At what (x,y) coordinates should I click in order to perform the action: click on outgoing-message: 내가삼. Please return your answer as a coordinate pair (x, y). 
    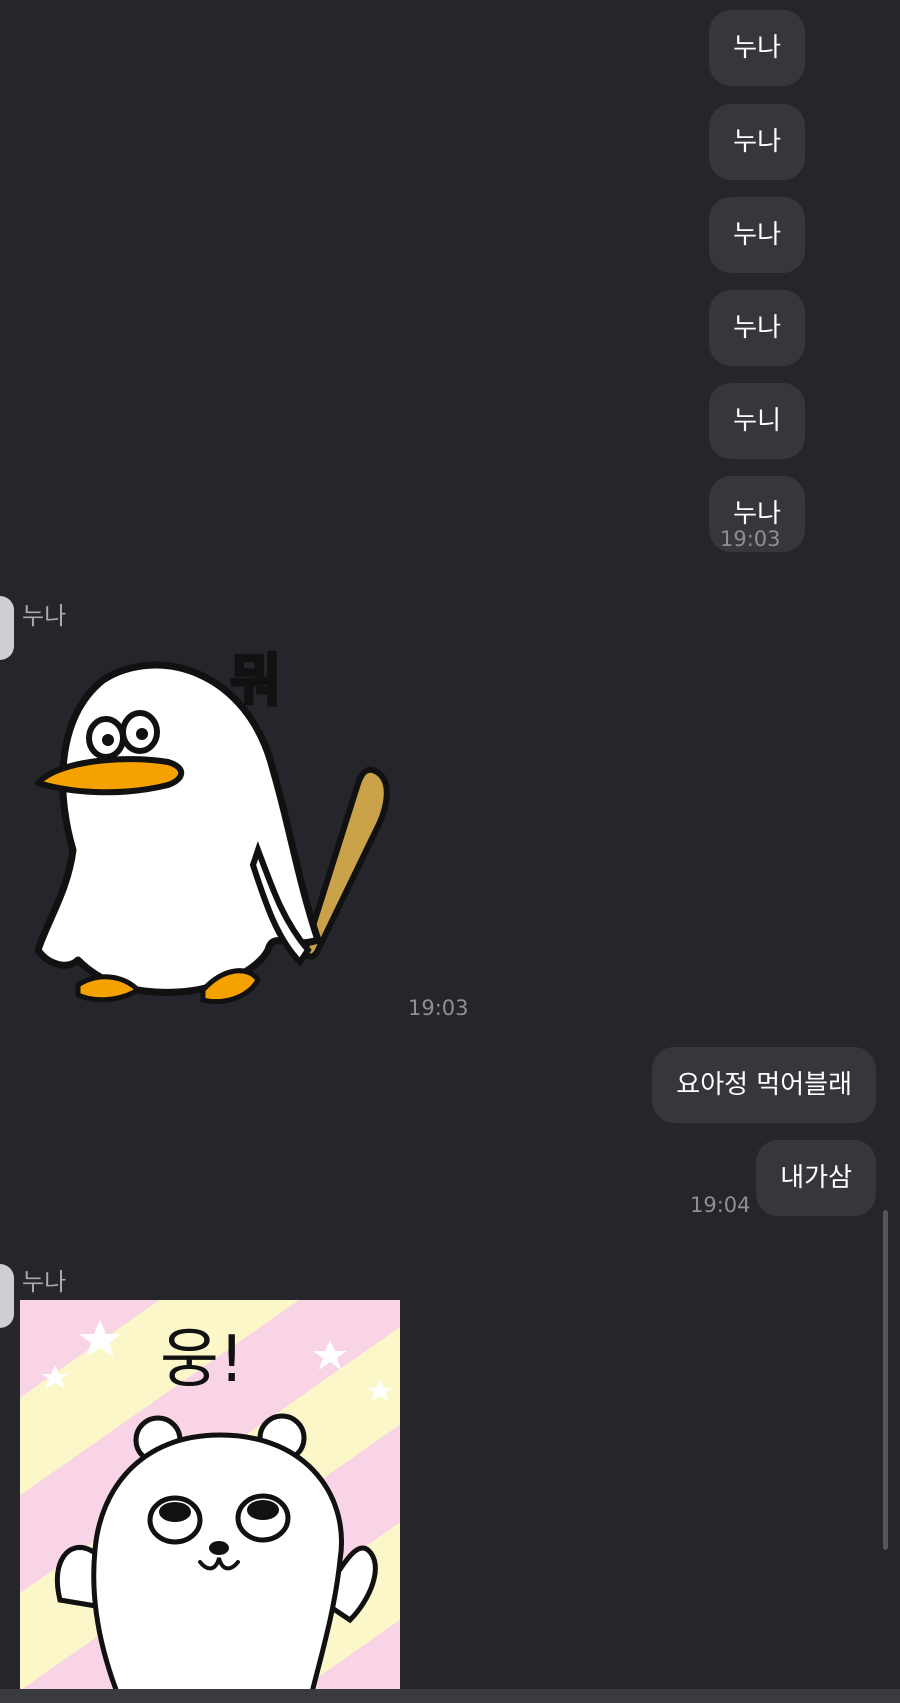
    Looking at the image, I should click on (816, 1178).